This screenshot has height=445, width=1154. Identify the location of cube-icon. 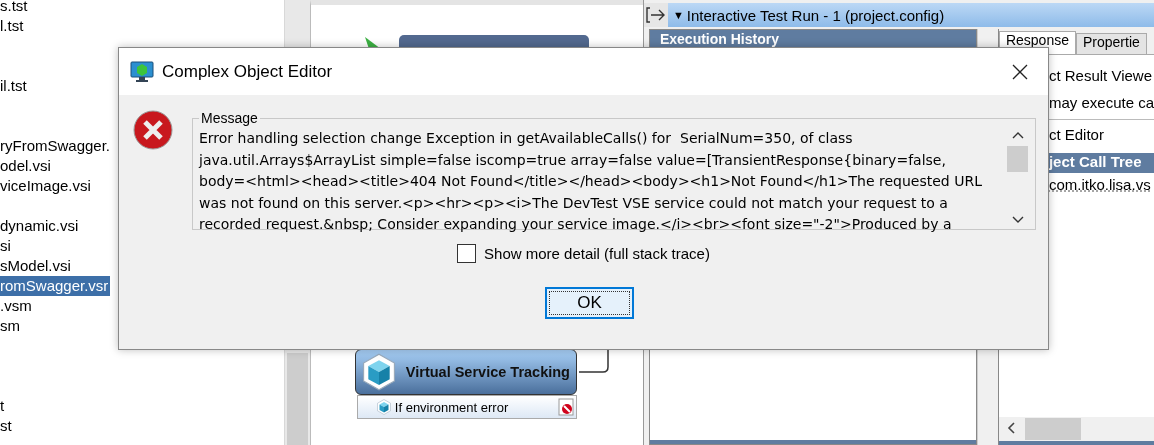
(383, 407).